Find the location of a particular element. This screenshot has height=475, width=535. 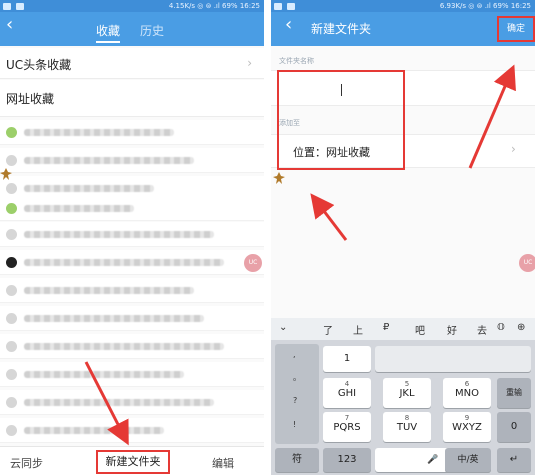

key-label: 1 is located at coordinates (347, 358).